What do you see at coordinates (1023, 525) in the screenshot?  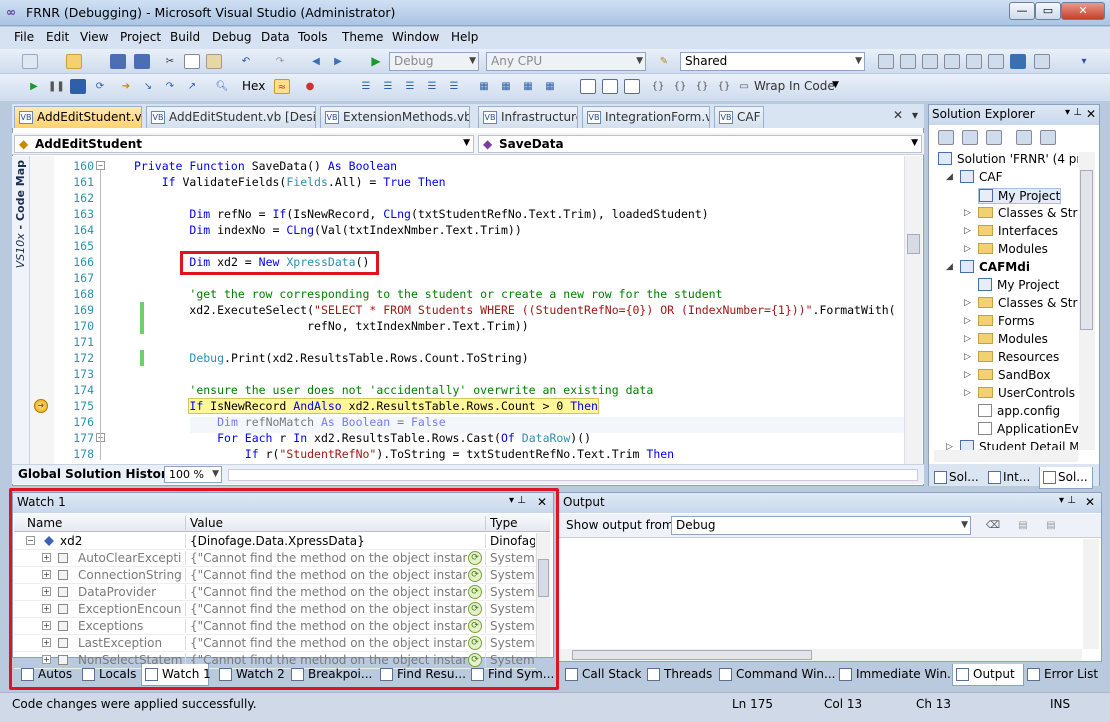 I see `find-message-icon: ▤` at bounding box center [1023, 525].